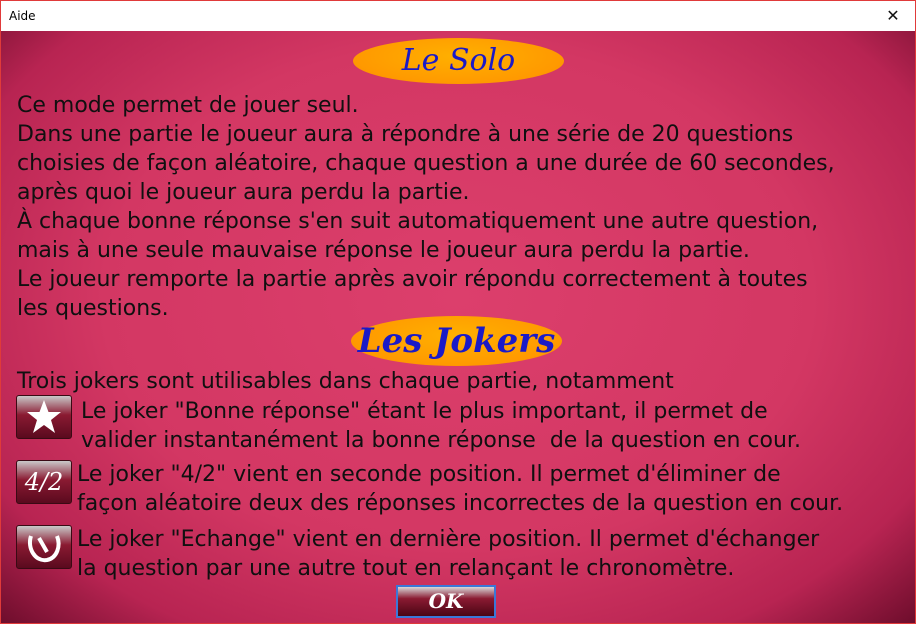 The width and height of the screenshot is (916, 624). I want to click on ok-button-label: OK, so click(446, 601).